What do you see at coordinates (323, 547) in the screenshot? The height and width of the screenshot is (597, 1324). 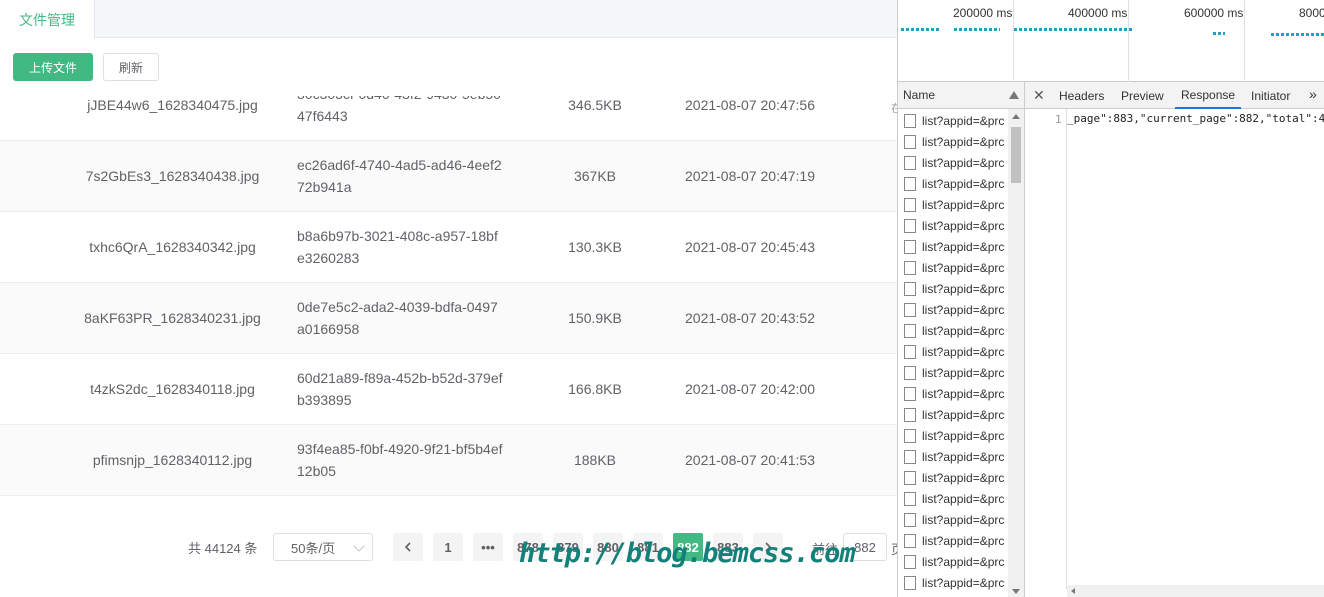 I see `page-size-select: 50条/页` at bounding box center [323, 547].